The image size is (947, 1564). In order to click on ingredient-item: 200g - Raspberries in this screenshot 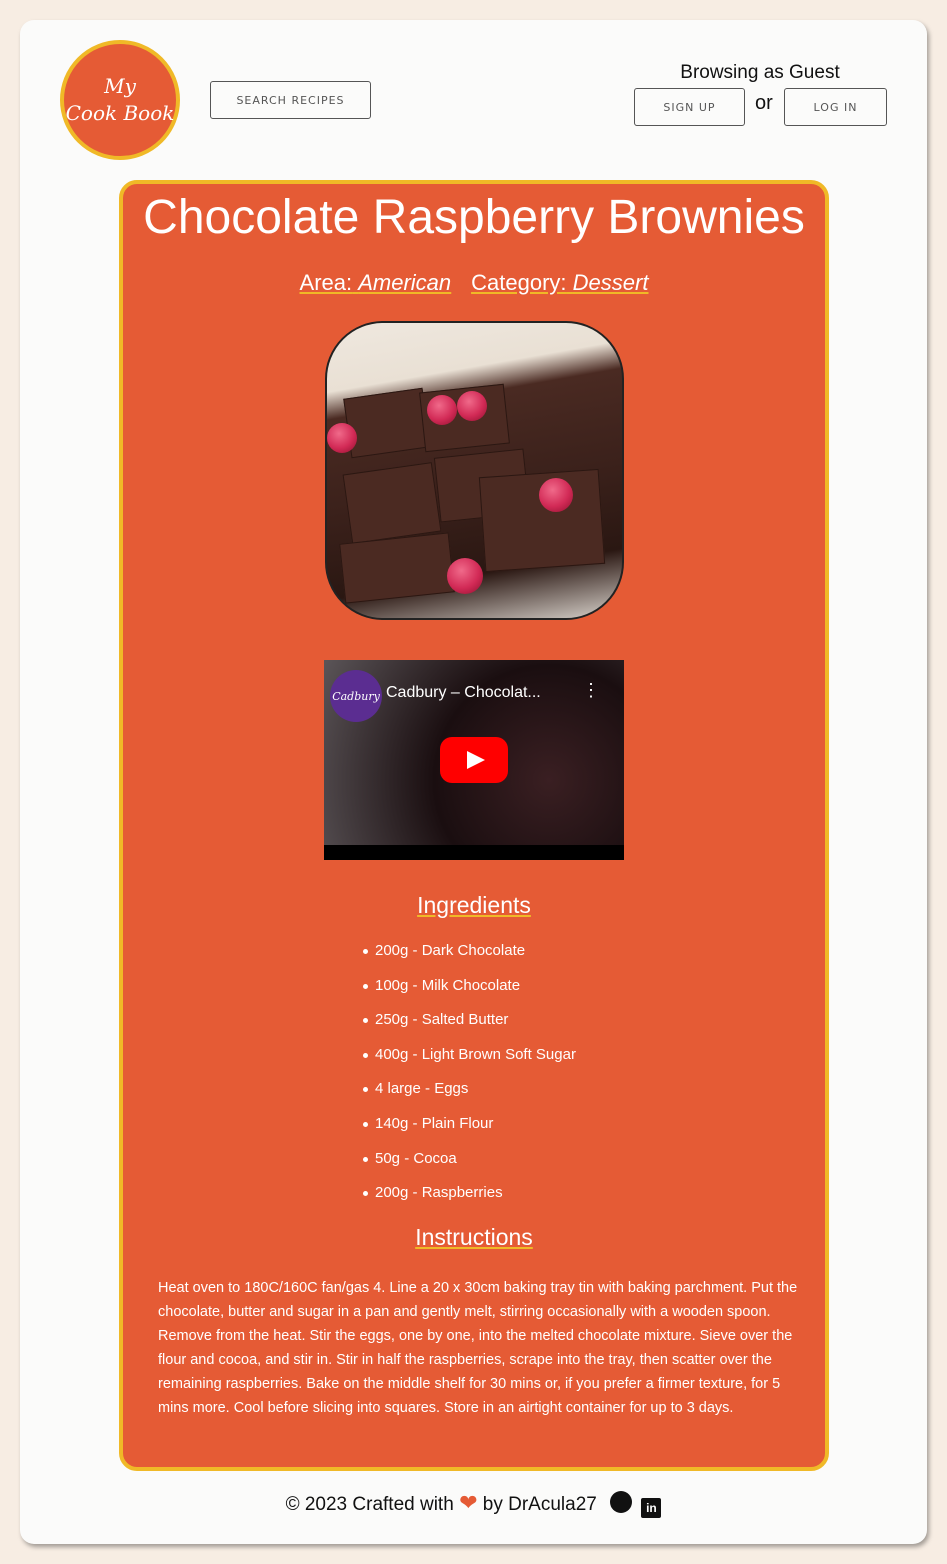, I will do `click(469, 1199)`.